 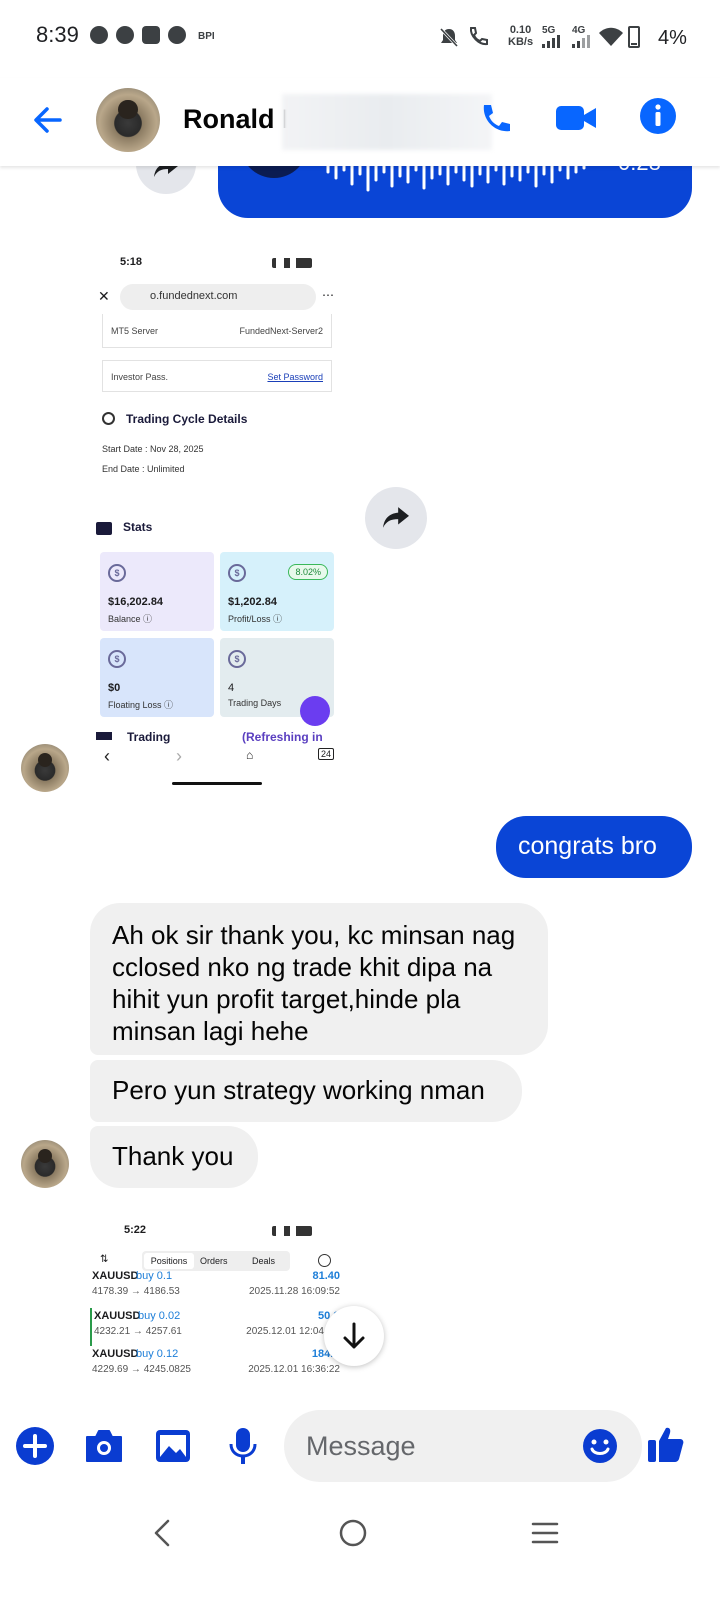 What do you see at coordinates (162, 1533) in the screenshot?
I see `nav-back-icon` at bounding box center [162, 1533].